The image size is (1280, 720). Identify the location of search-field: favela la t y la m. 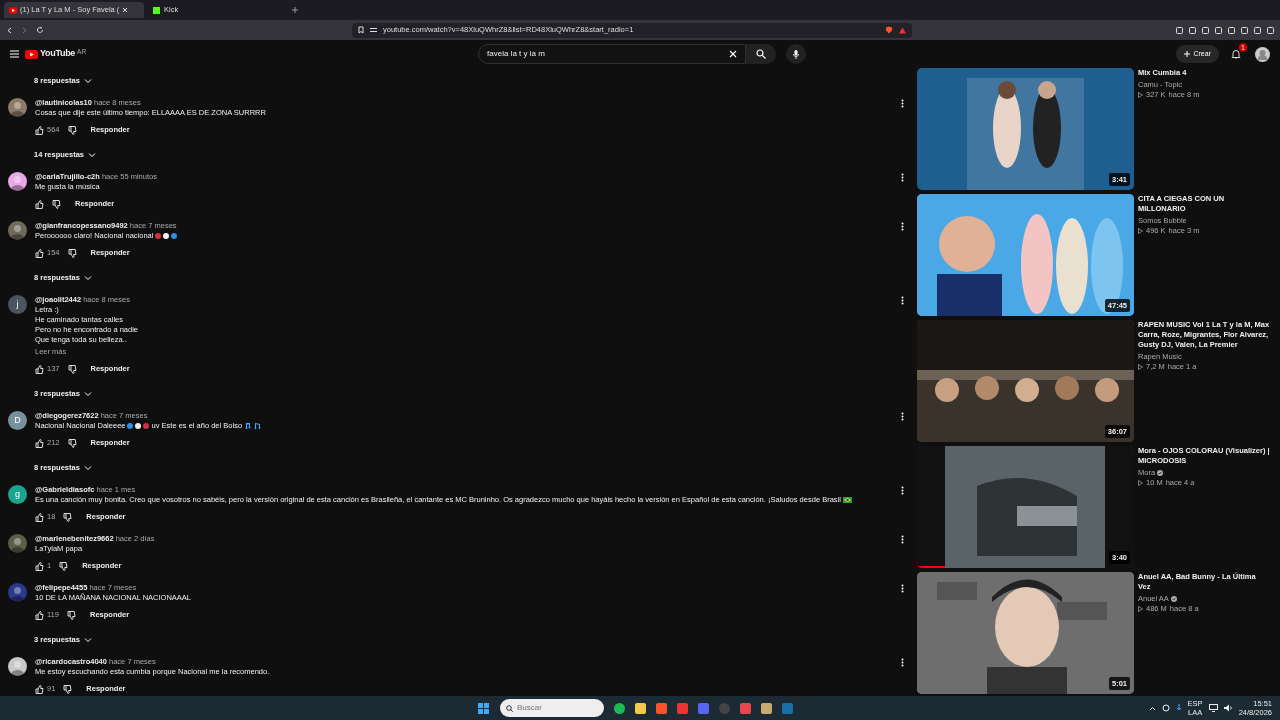
(608, 54).